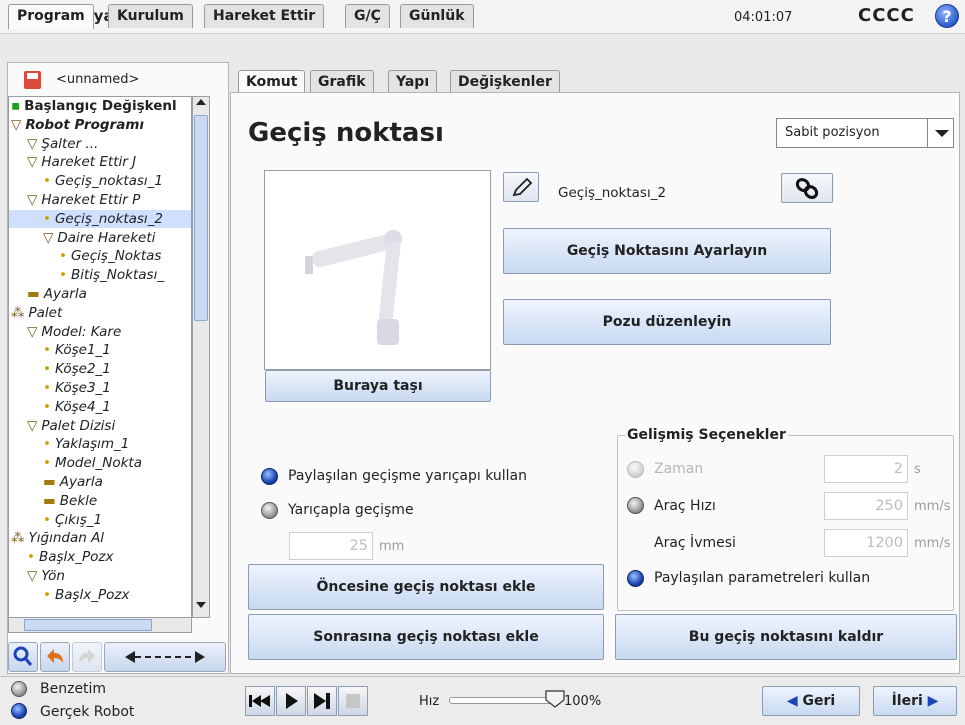 Image resolution: width=965 pixels, height=725 pixels. What do you see at coordinates (85, 256) in the screenshot?
I see `tree-item: • Geçiş_Noktas` at bounding box center [85, 256].